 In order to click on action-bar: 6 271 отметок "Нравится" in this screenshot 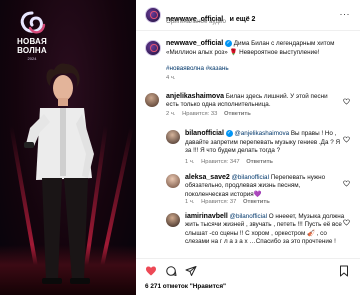, I will do `click(248, 276)`.